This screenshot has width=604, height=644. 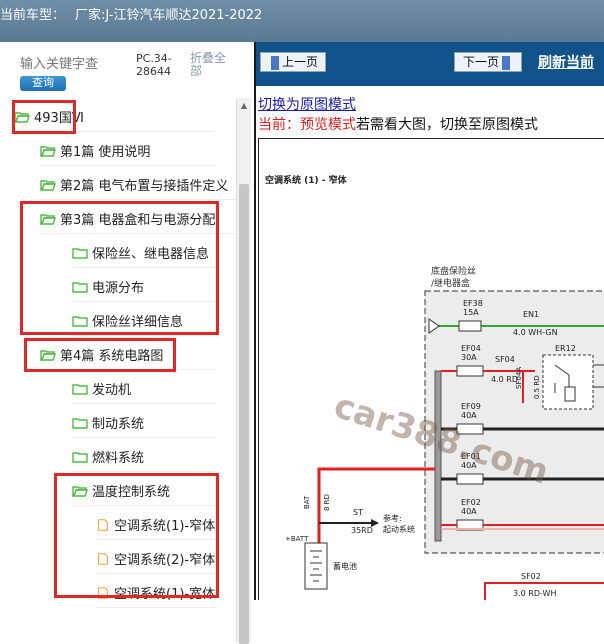 I want to click on sf04a-label: SF04A, so click(x=519, y=378).